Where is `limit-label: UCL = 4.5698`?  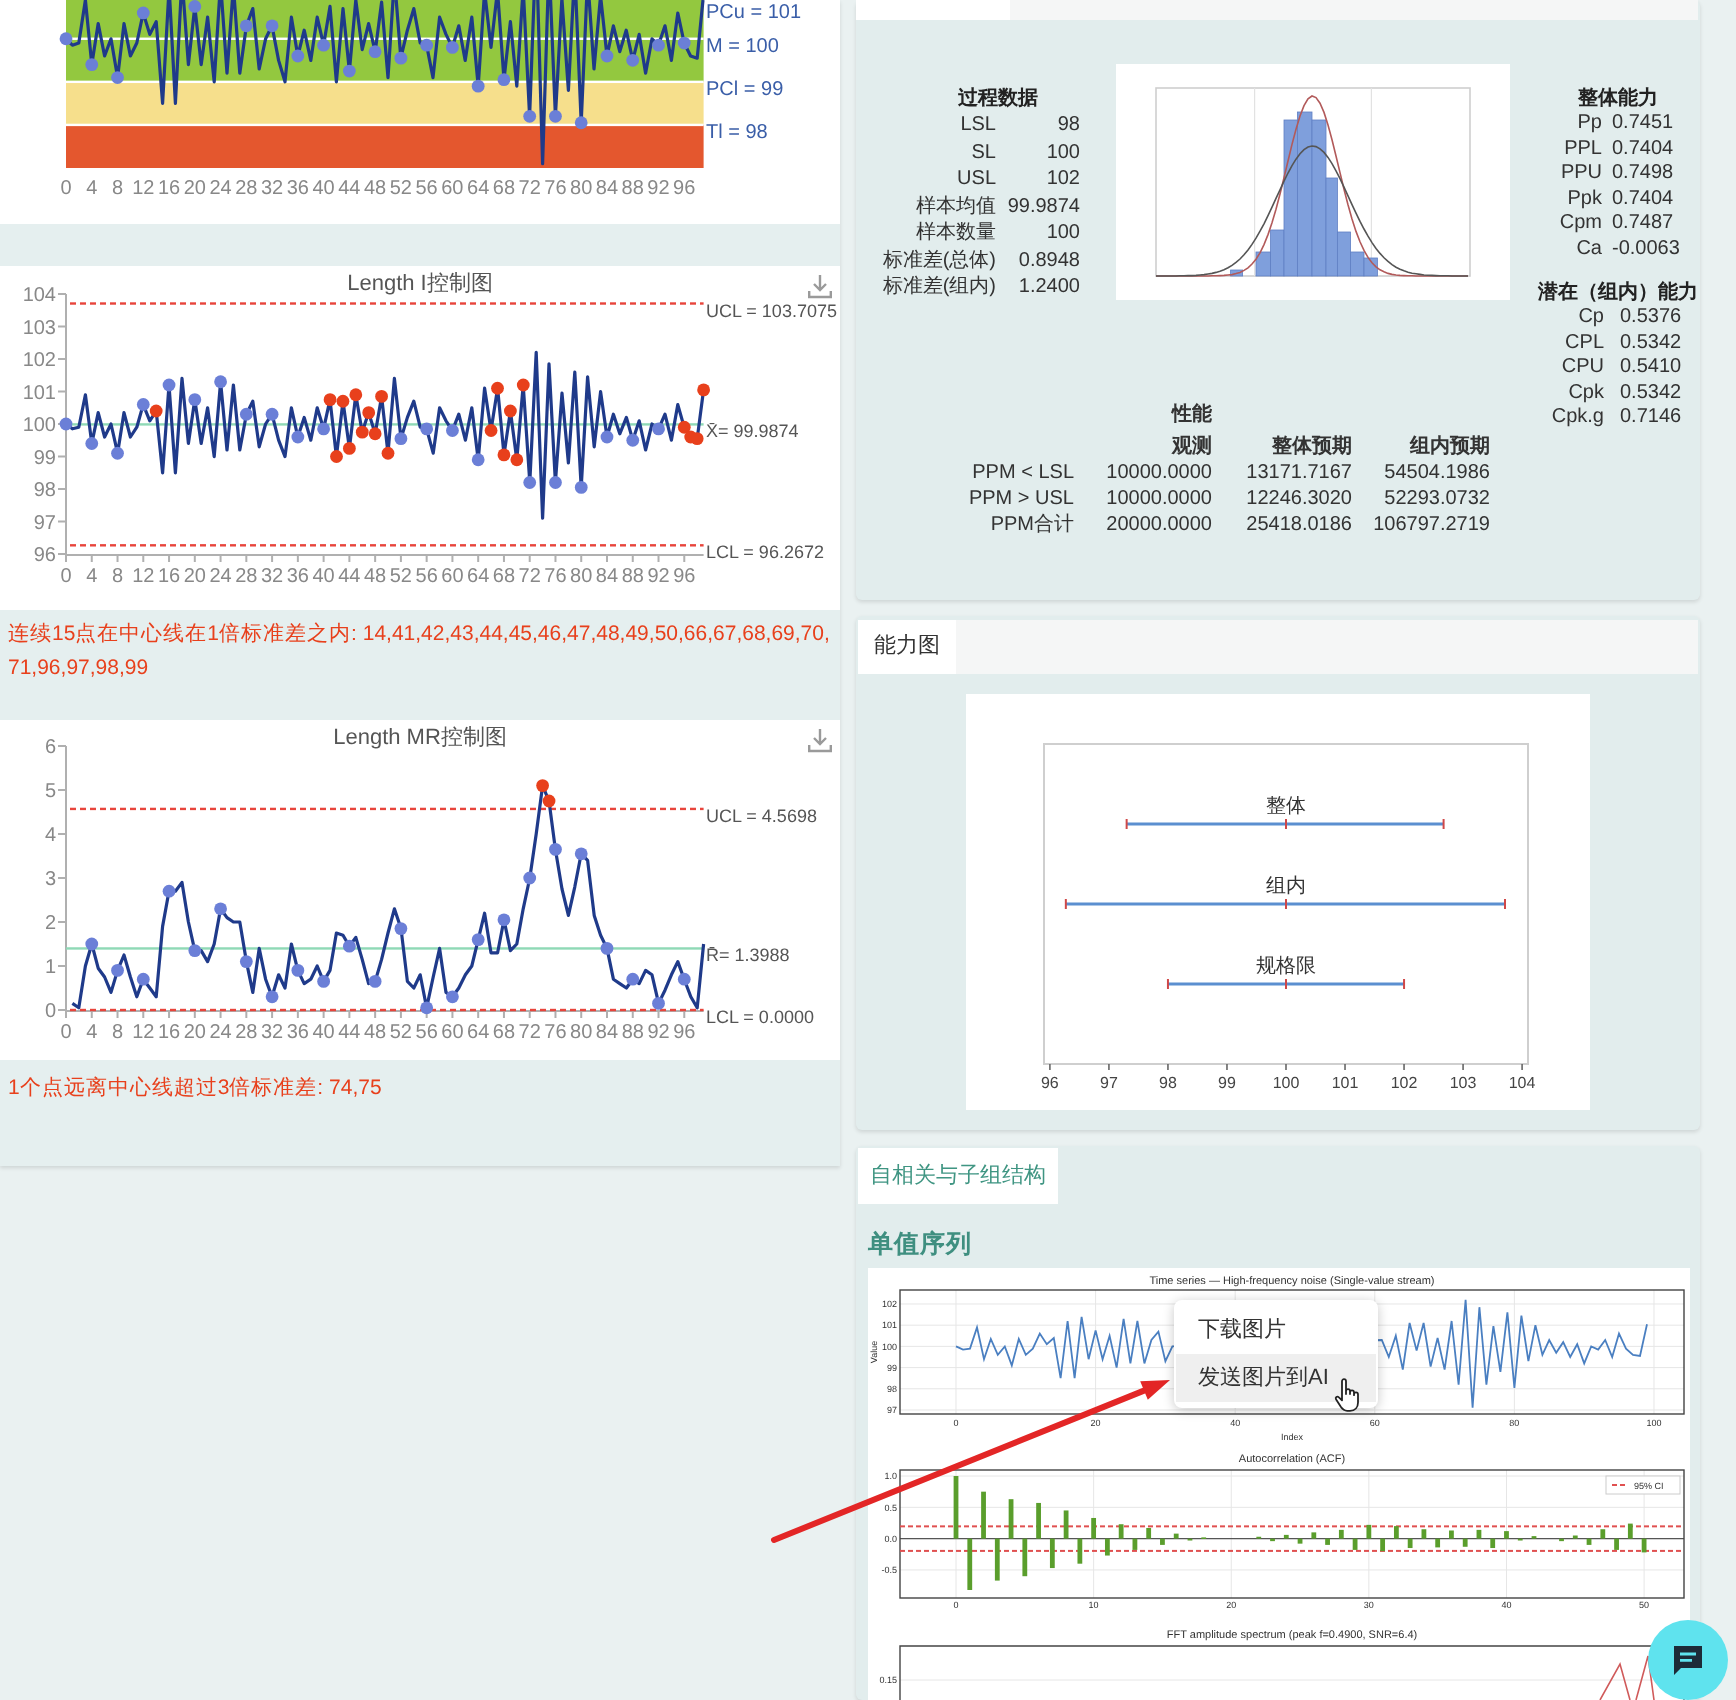
limit-label: UCL = 4.5698 is located at coordinates (761, 815).